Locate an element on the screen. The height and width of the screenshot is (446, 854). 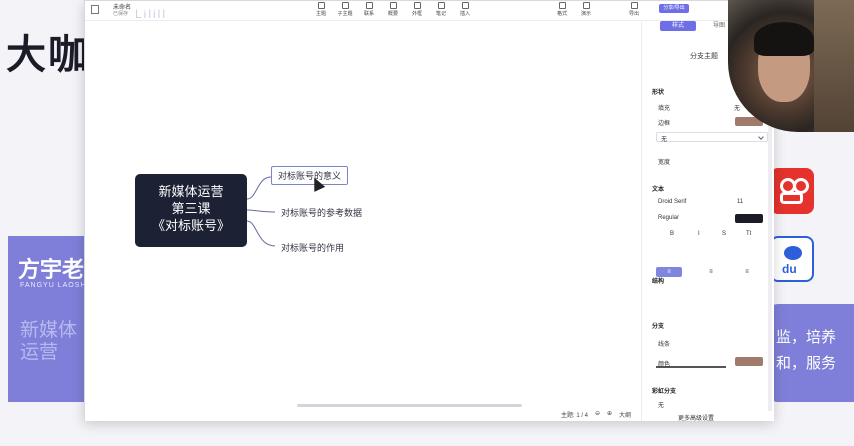
relationship-icon is located at coordinates (369, 5).